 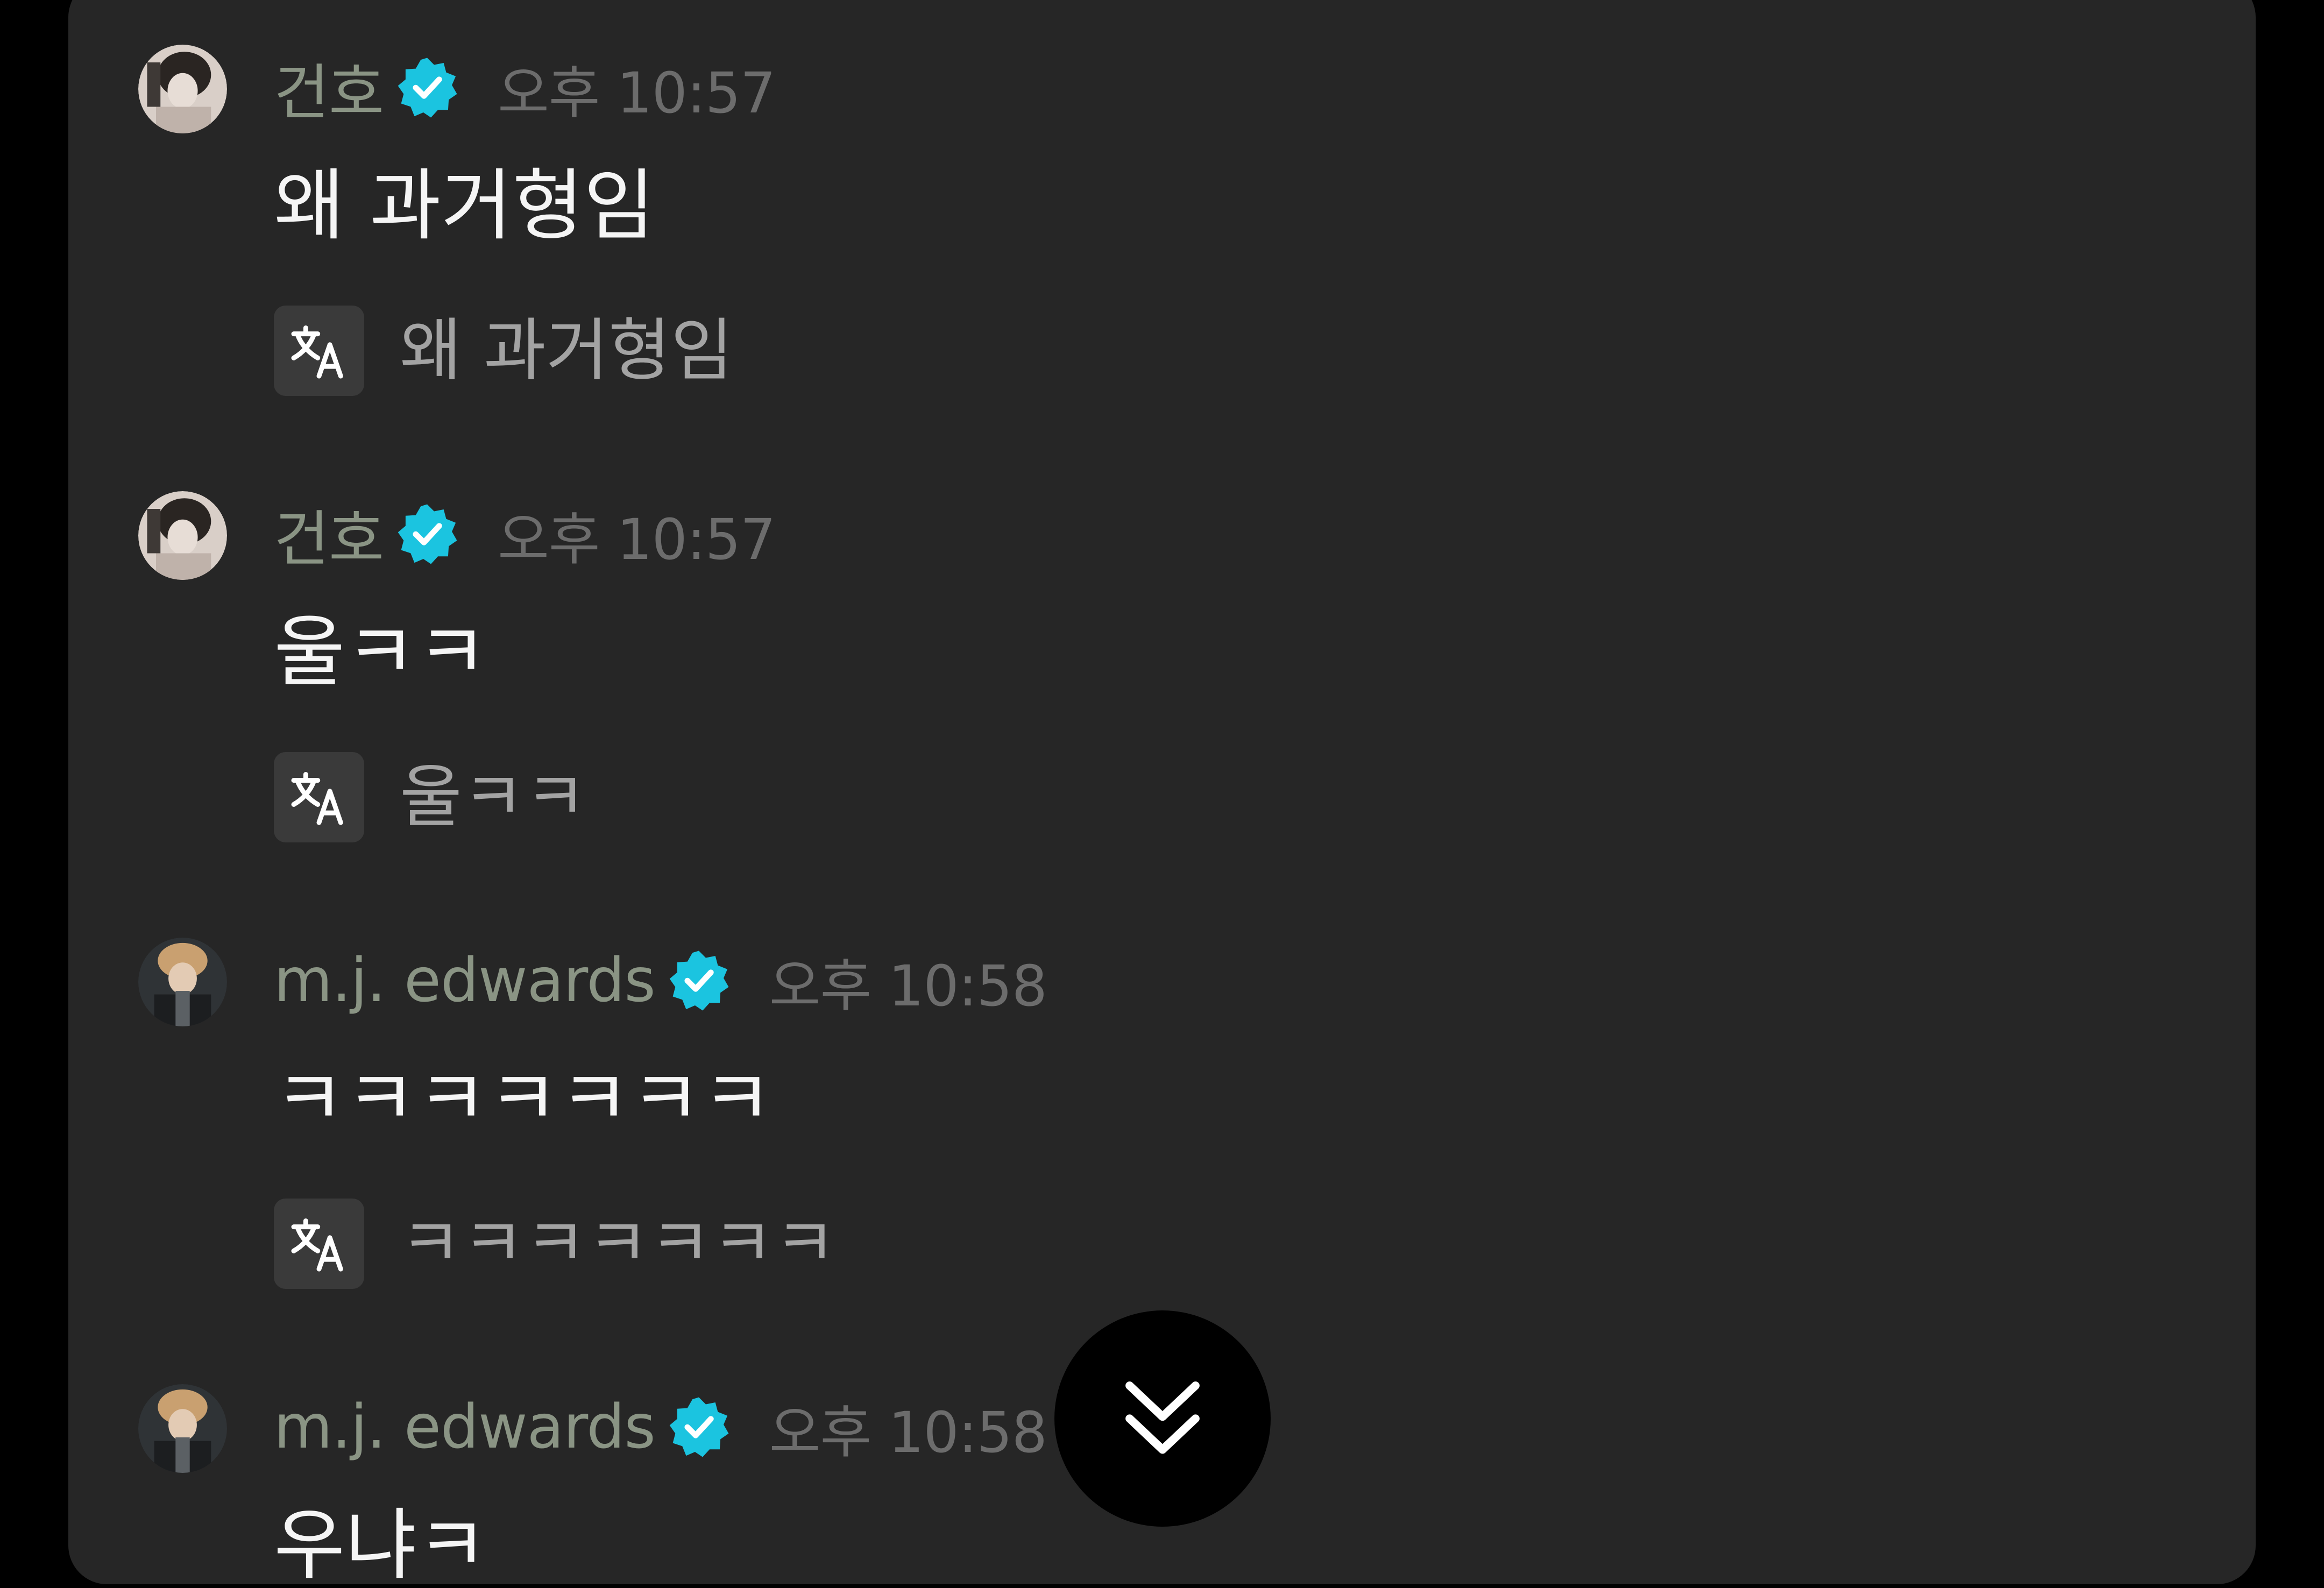 What do you see at coordinates (381, 1542) in the screenshot?
I see `message-text: 우냐ㅋ` at bounding box center [381, 1542].